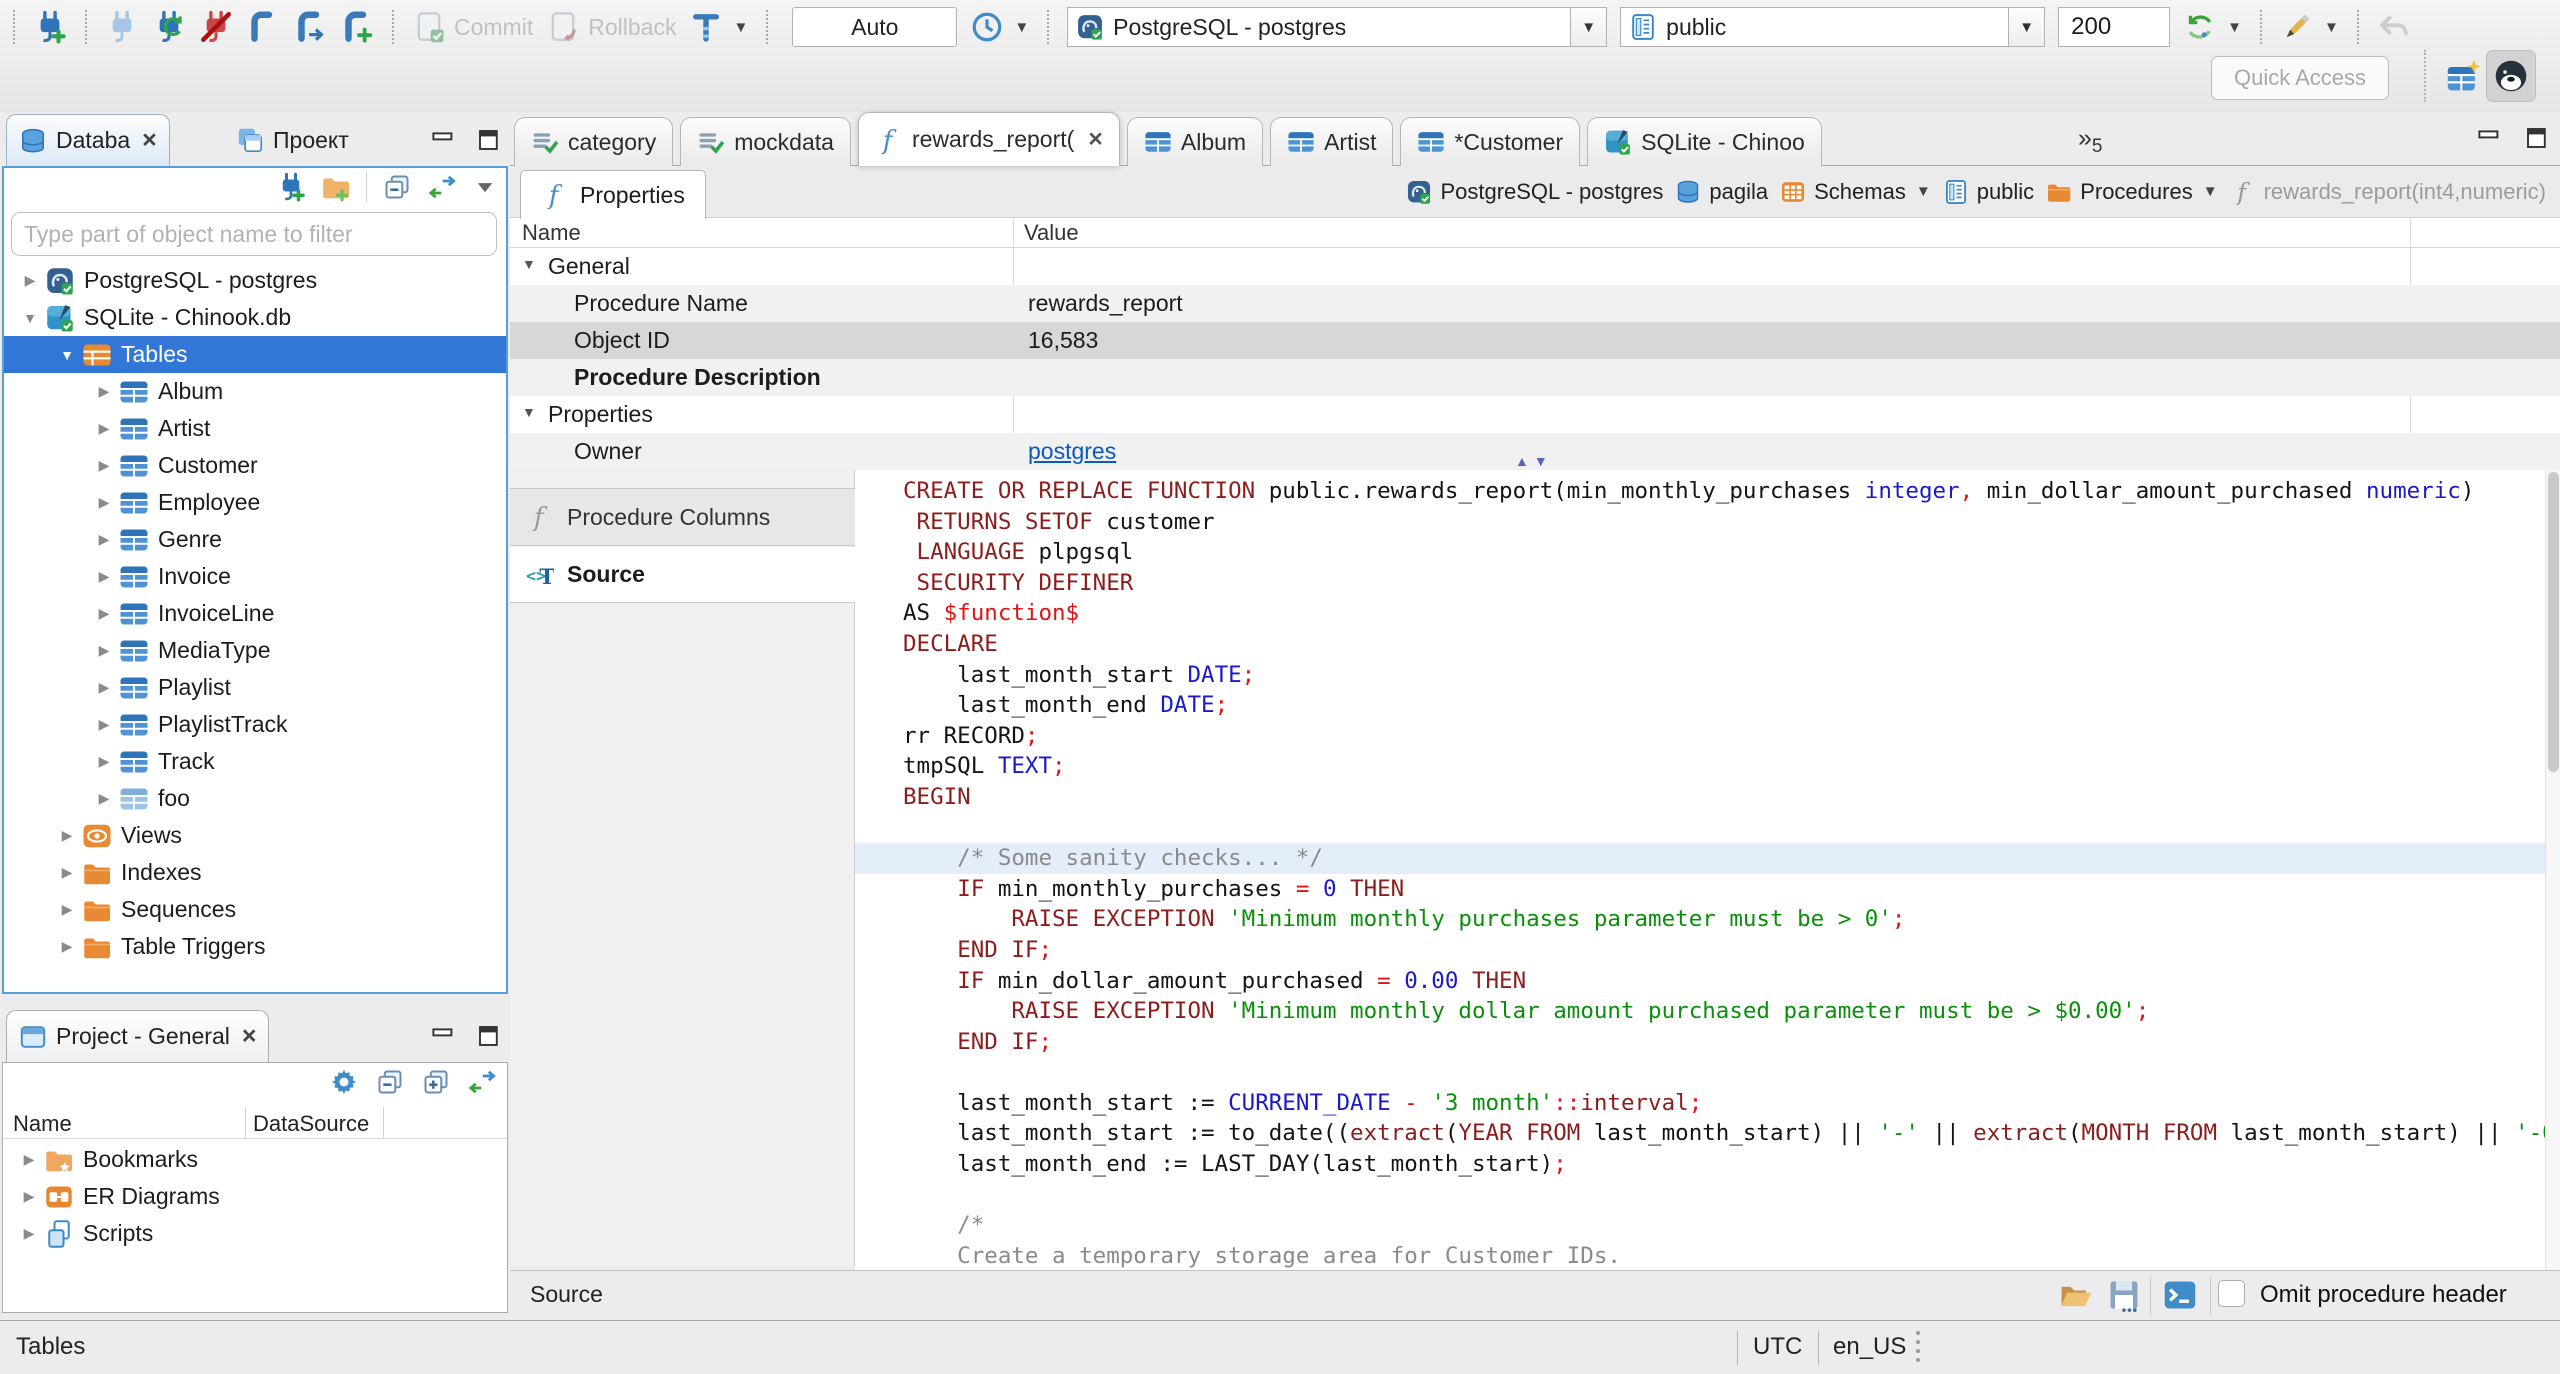 The width and height of the screenshot is (2560, 1374). Describe the element at coordinates (255, 687) in the screenshot. I see `tree-item-playlist: ▶ Playlist` at that location.